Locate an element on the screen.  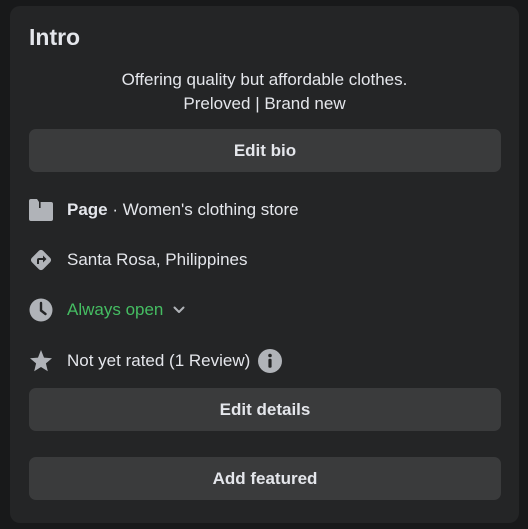
clock-icon is located at coordinates (41, 310).